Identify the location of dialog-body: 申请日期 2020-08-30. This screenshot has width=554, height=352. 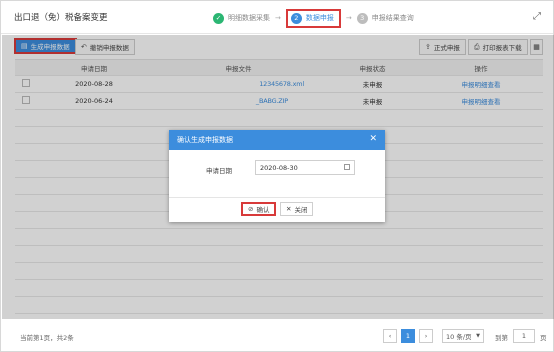
(277, 174).